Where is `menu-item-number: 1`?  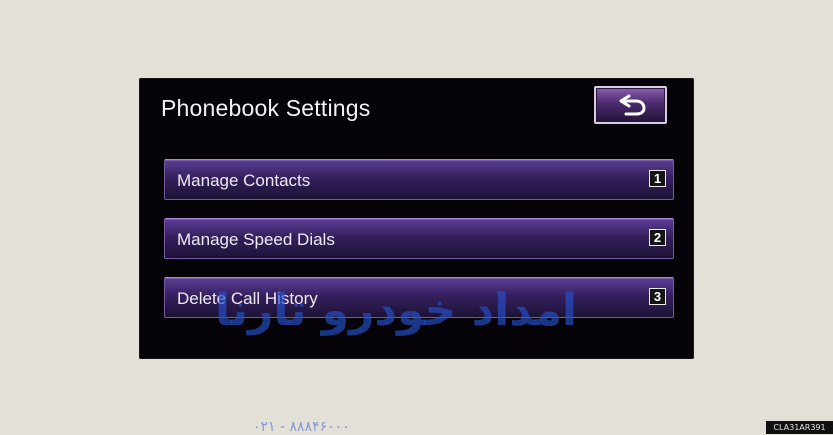
menu-item-number: 1 is located at coordinates (657, 178).